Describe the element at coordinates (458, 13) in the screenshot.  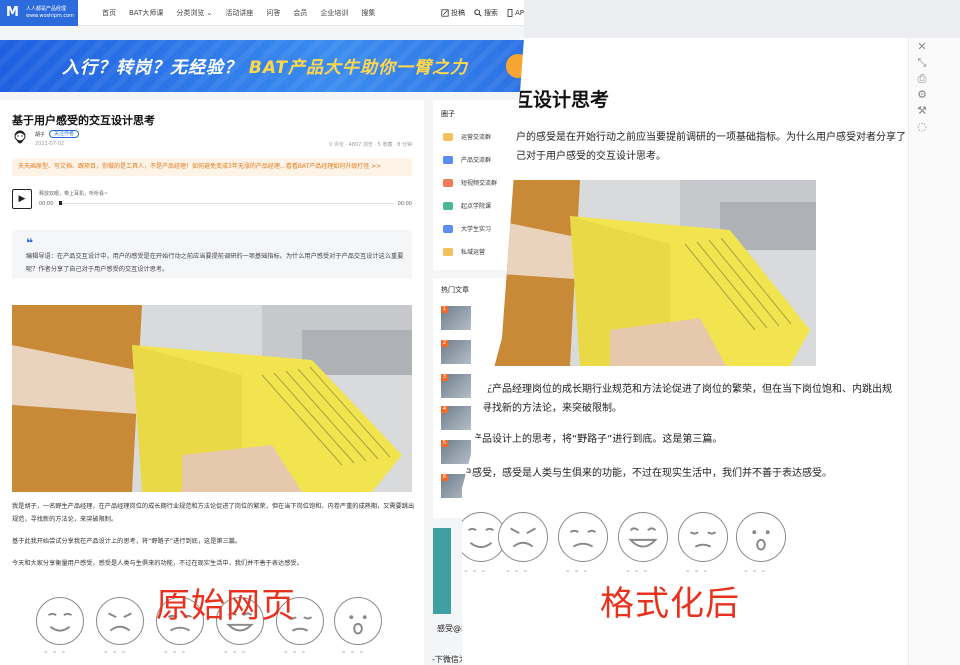
I see `submit-label: 投稿` at that location.